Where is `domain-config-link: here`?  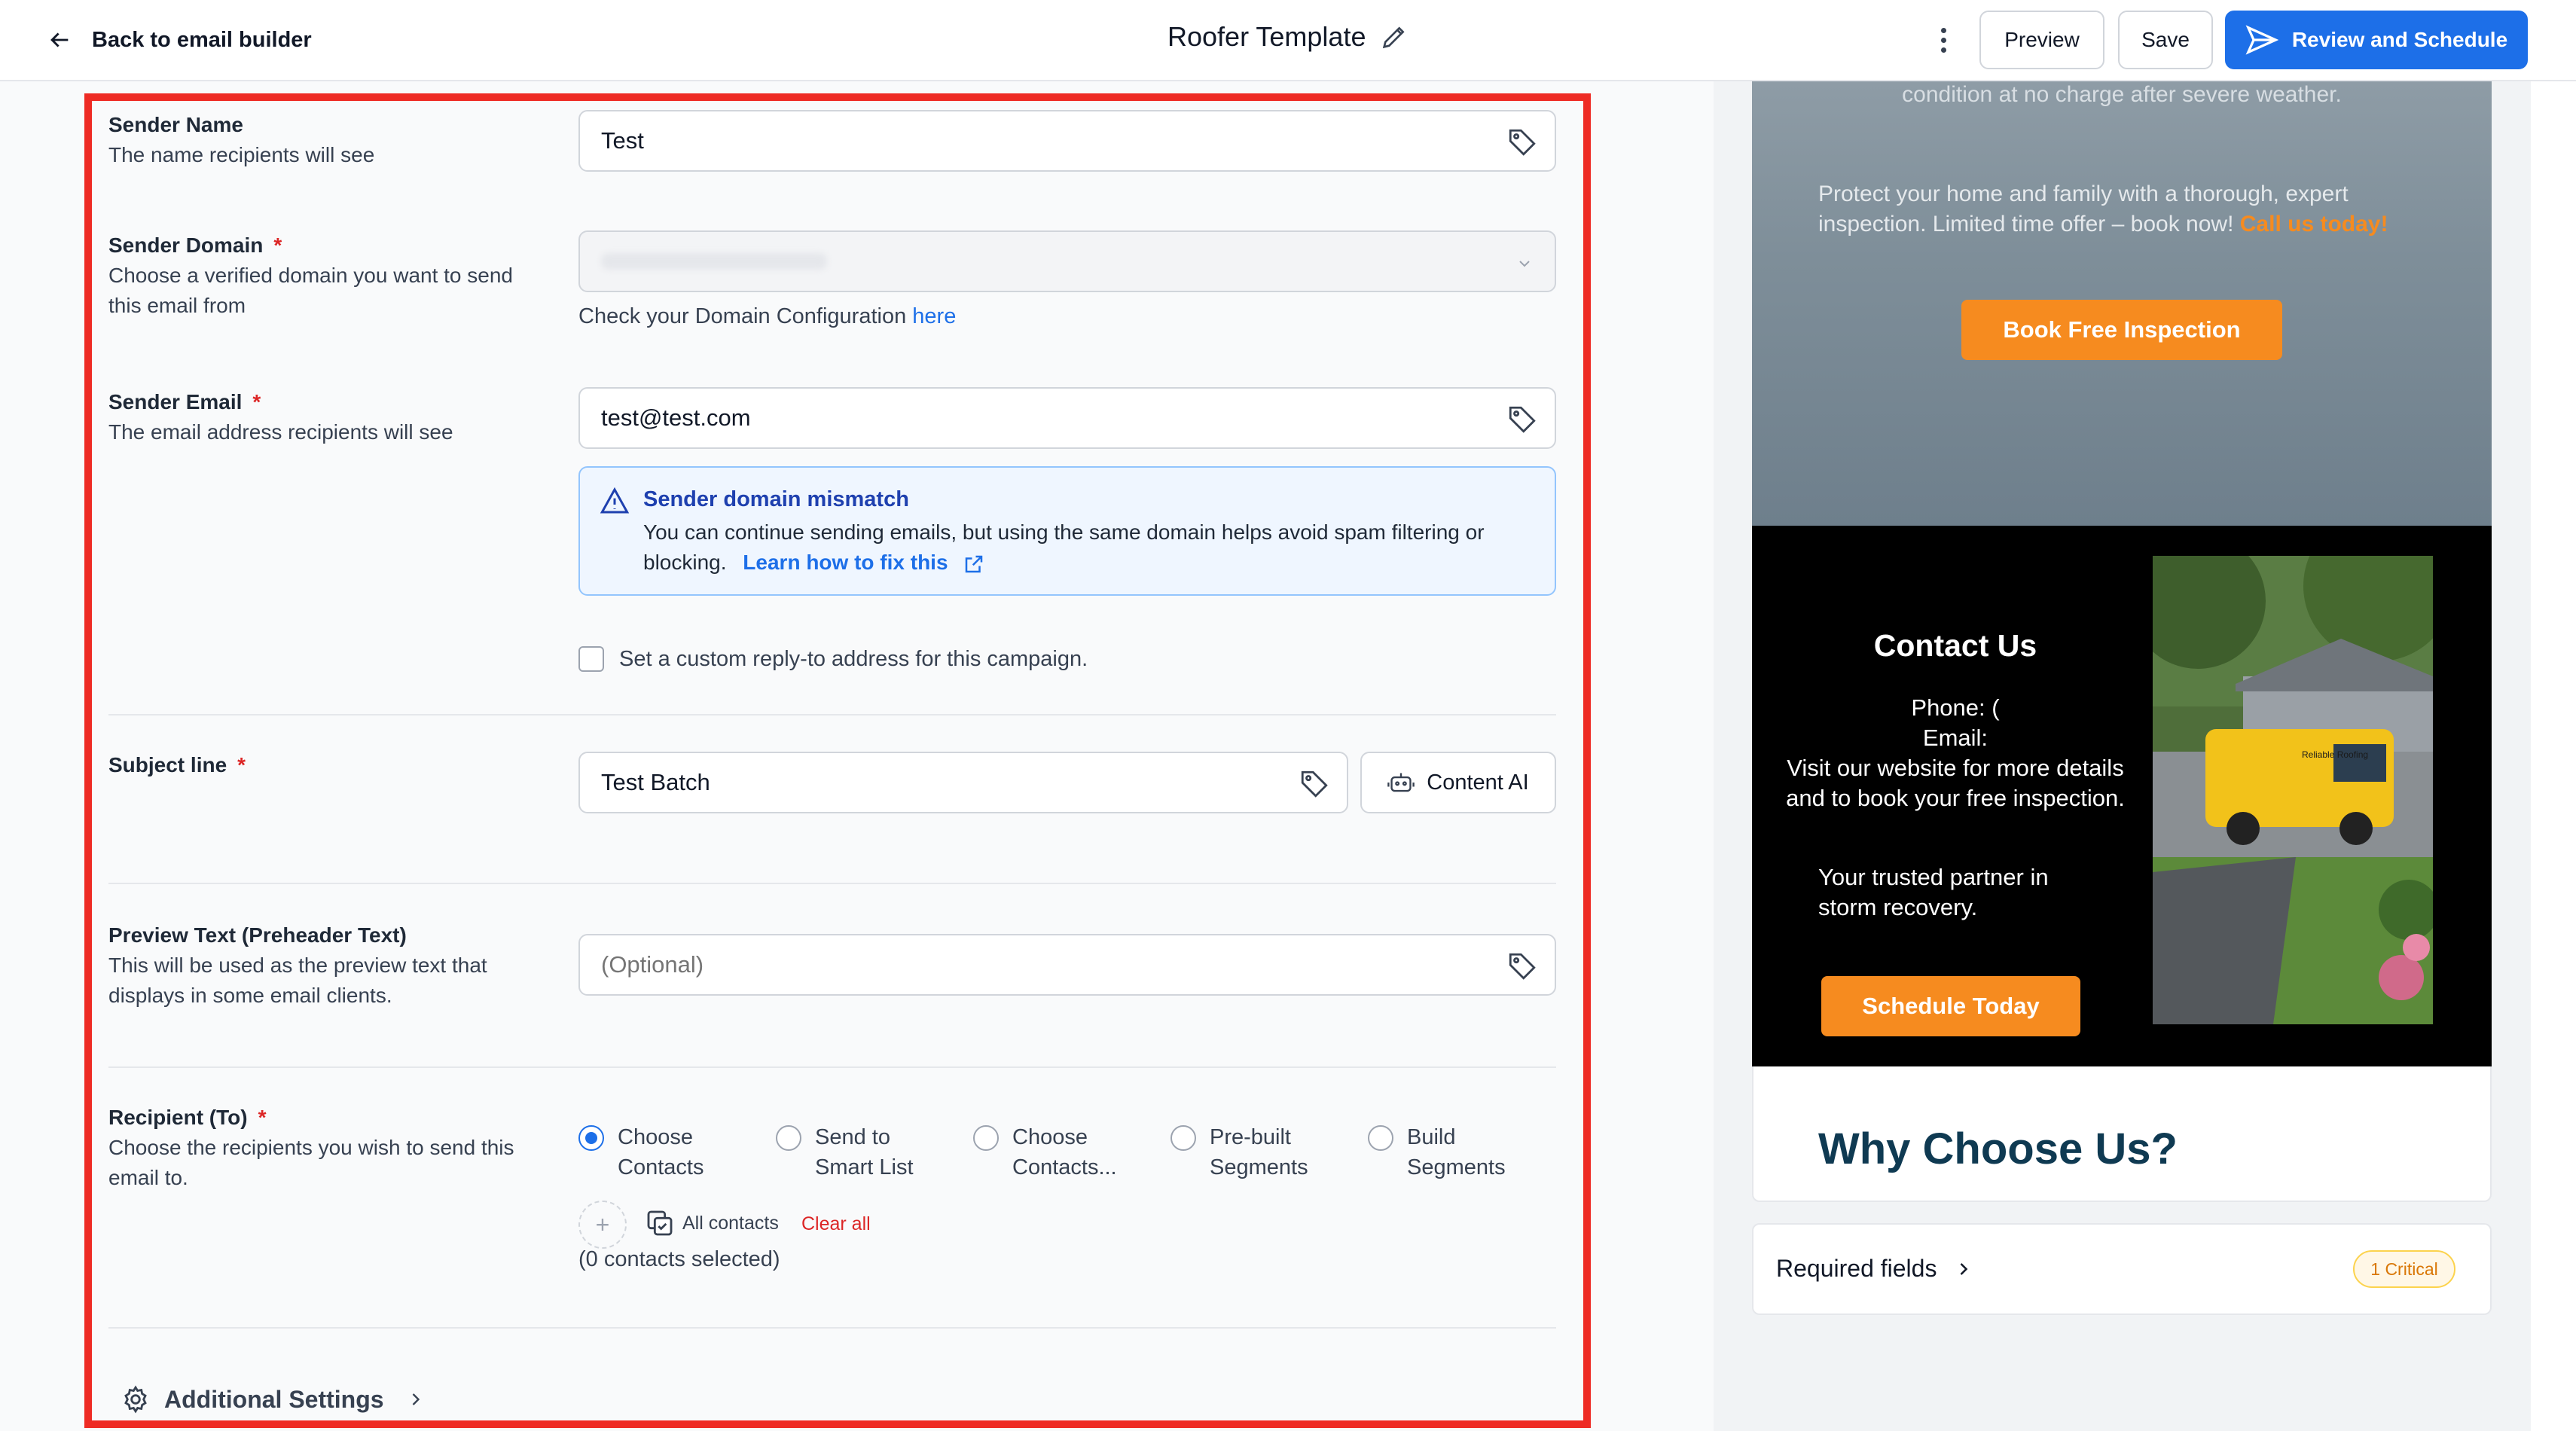
domain-config-link: here is located at coordinates (934, 316).